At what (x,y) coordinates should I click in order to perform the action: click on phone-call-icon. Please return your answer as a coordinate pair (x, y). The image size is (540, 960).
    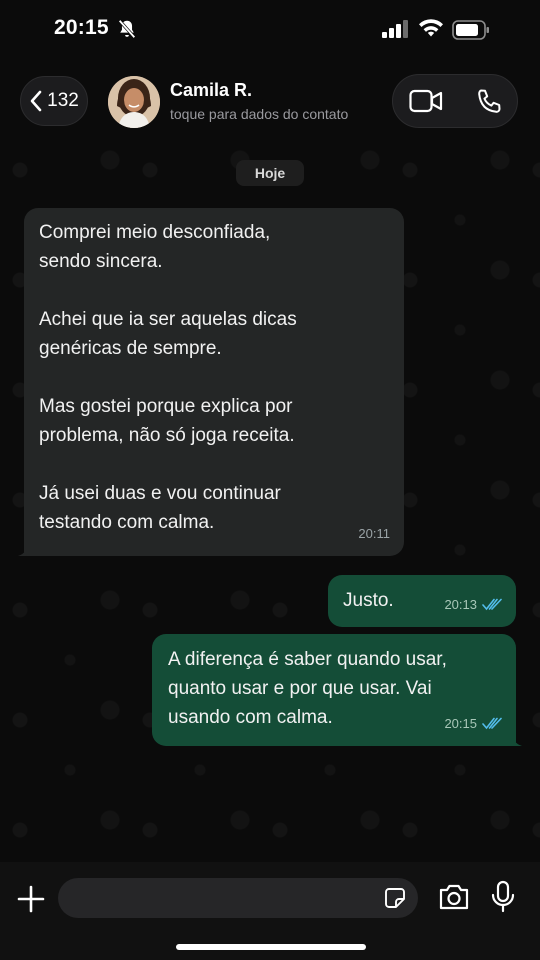
    Looking at the image, I should click on (489, 102).